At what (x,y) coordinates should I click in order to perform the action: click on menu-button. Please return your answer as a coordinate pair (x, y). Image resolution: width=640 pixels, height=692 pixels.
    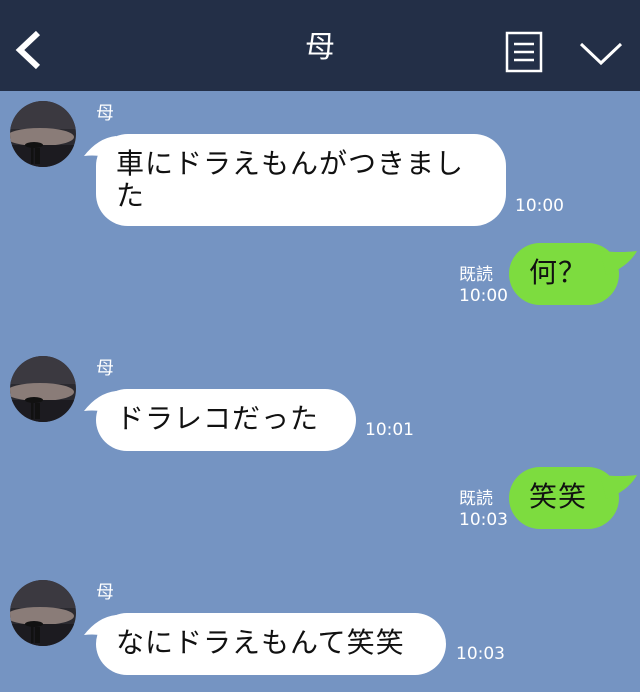
    Looking at the image, I should click on (524, 52).